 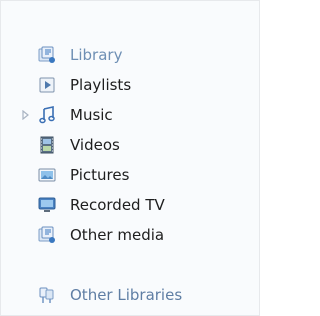 I want to click on tv-icon, so click(x=47, y=205).